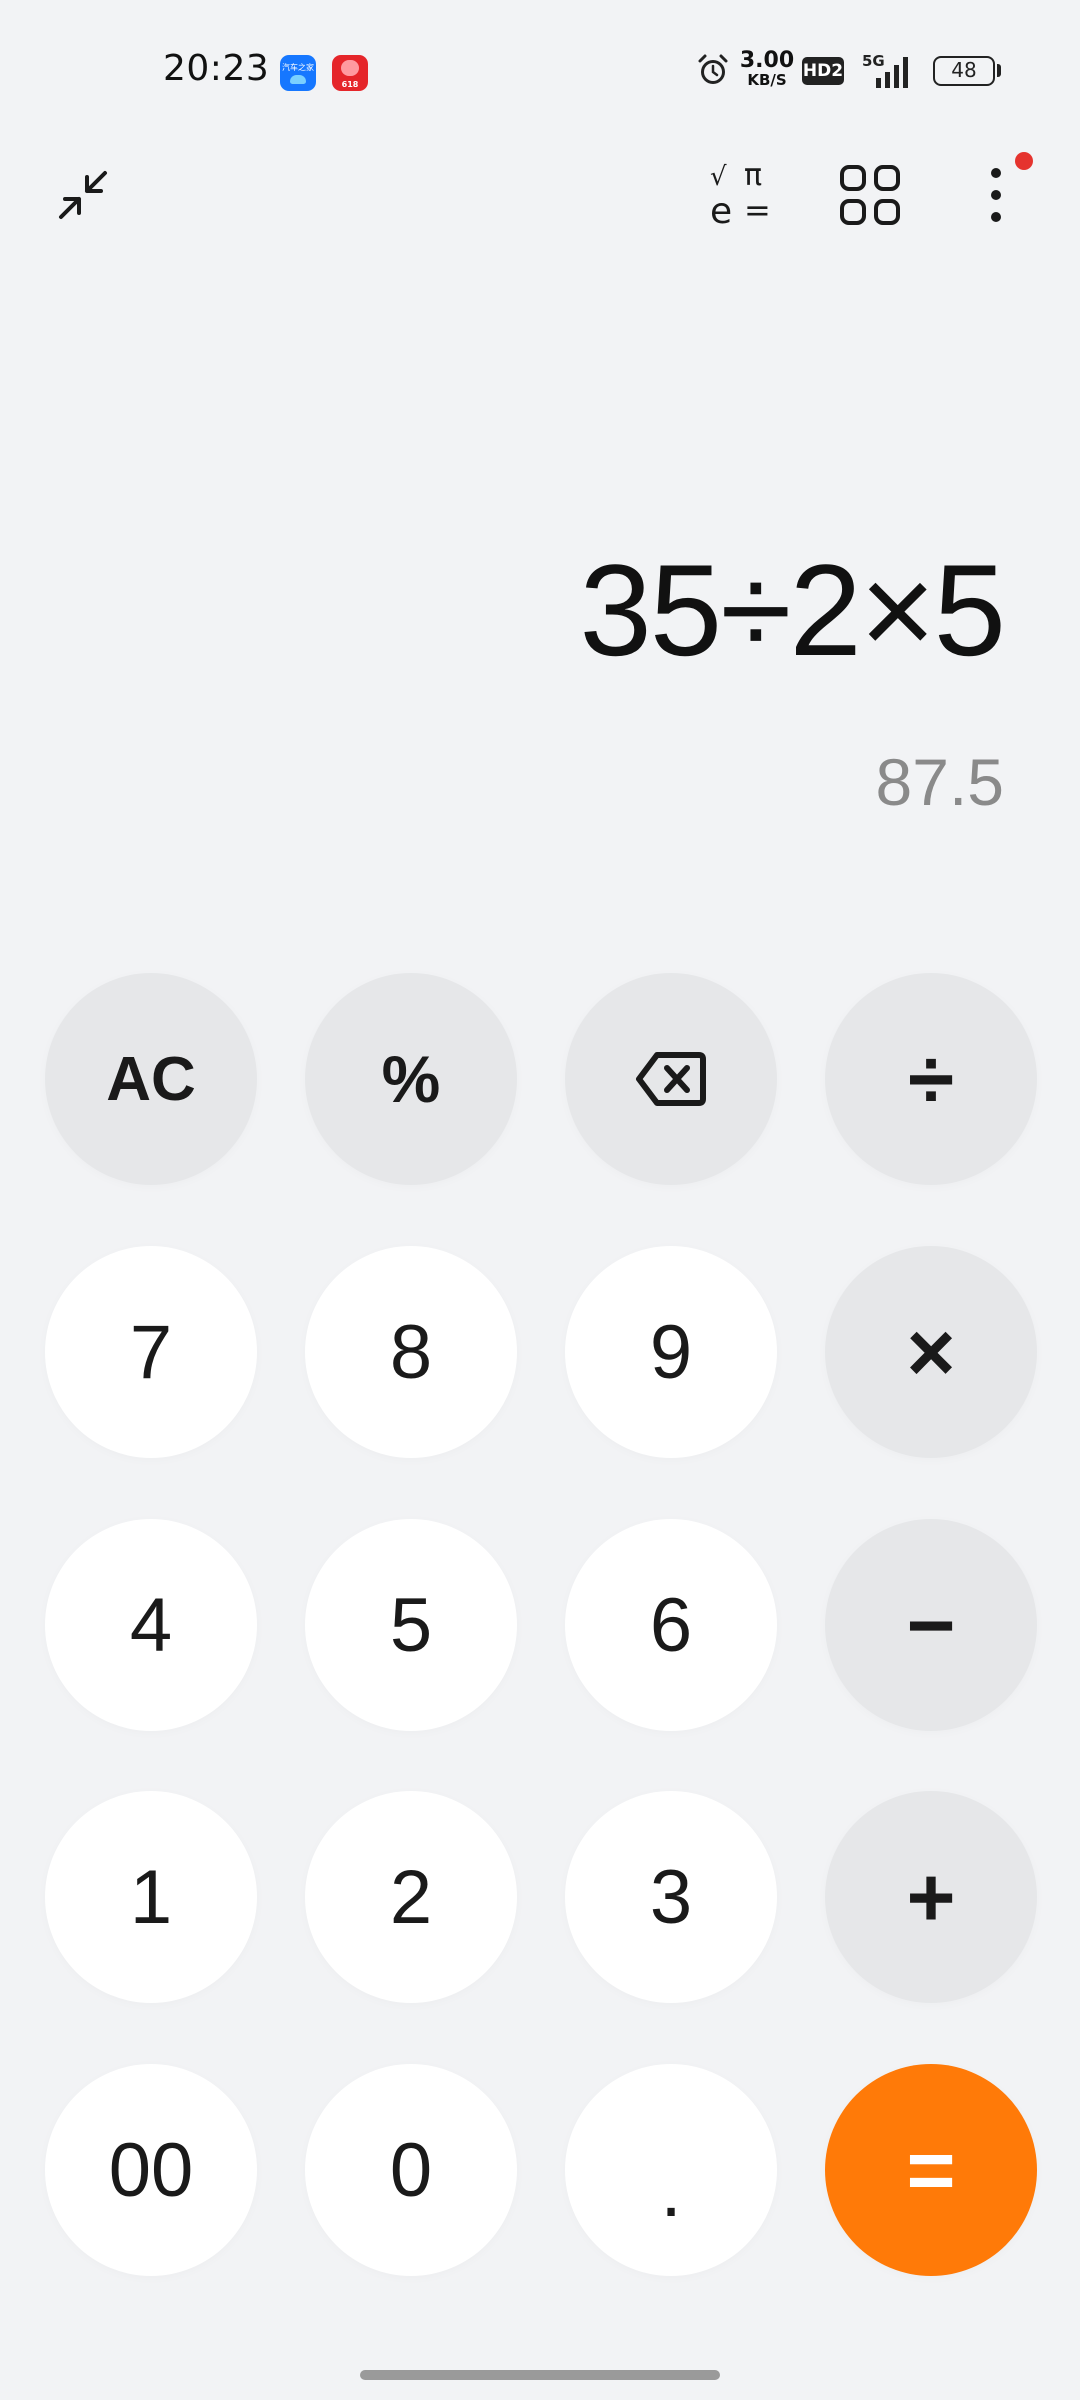 This screenshot has width=1080, height=2400. Describe the element at coordinates (671, 1897) in the screenshot. I see `digit-3-button: 3` at that location.